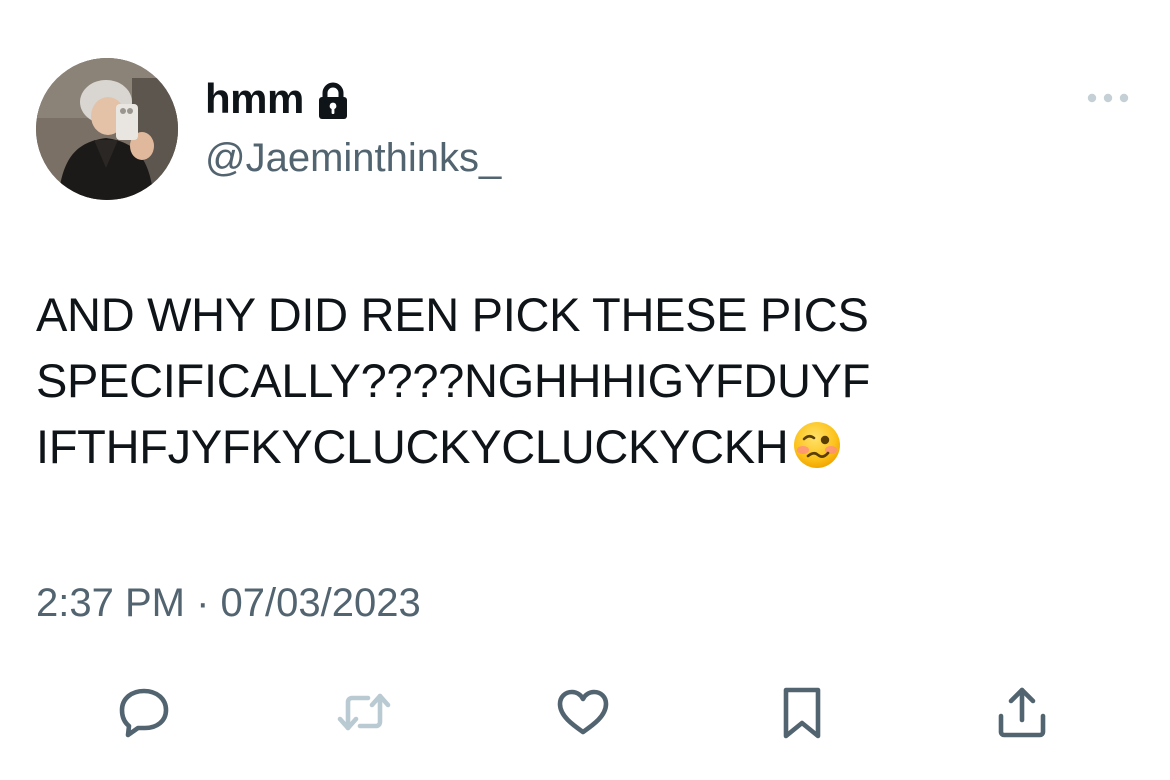 The width and height of the screenshot is (1170, 780). I want to click on tweet-text-line: SPECIFICALLY????NGHHHIGYFDUYF, so click(453, 380).